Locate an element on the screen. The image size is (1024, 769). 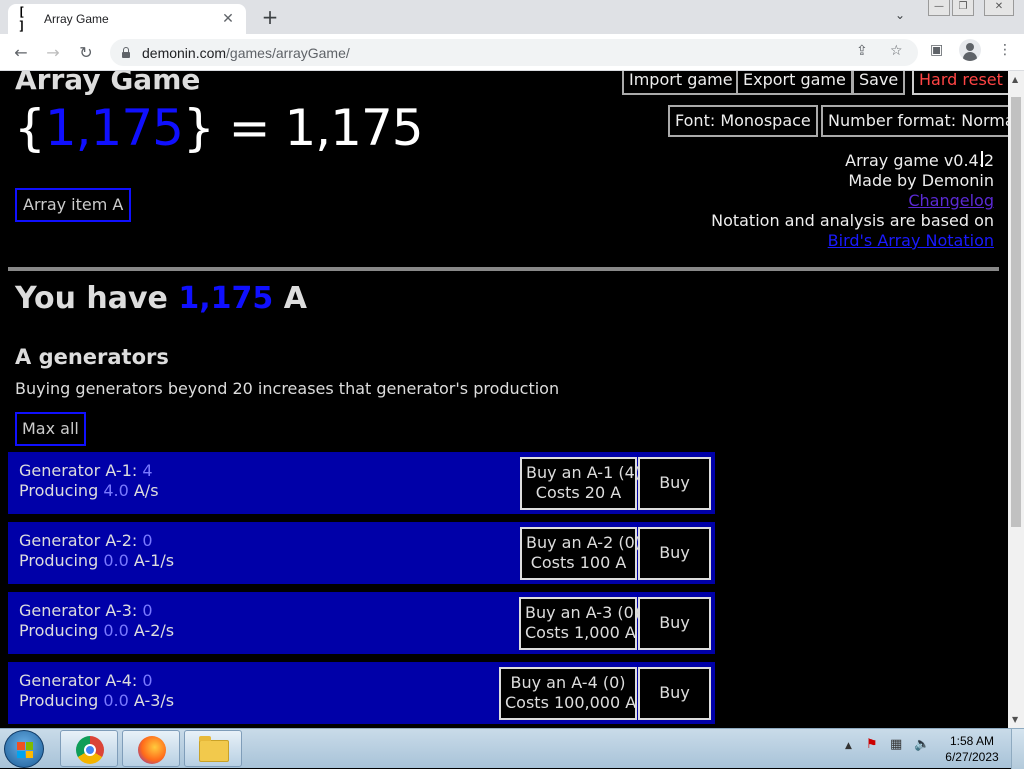
back-icon: ← is located at coordinates (21, 53).